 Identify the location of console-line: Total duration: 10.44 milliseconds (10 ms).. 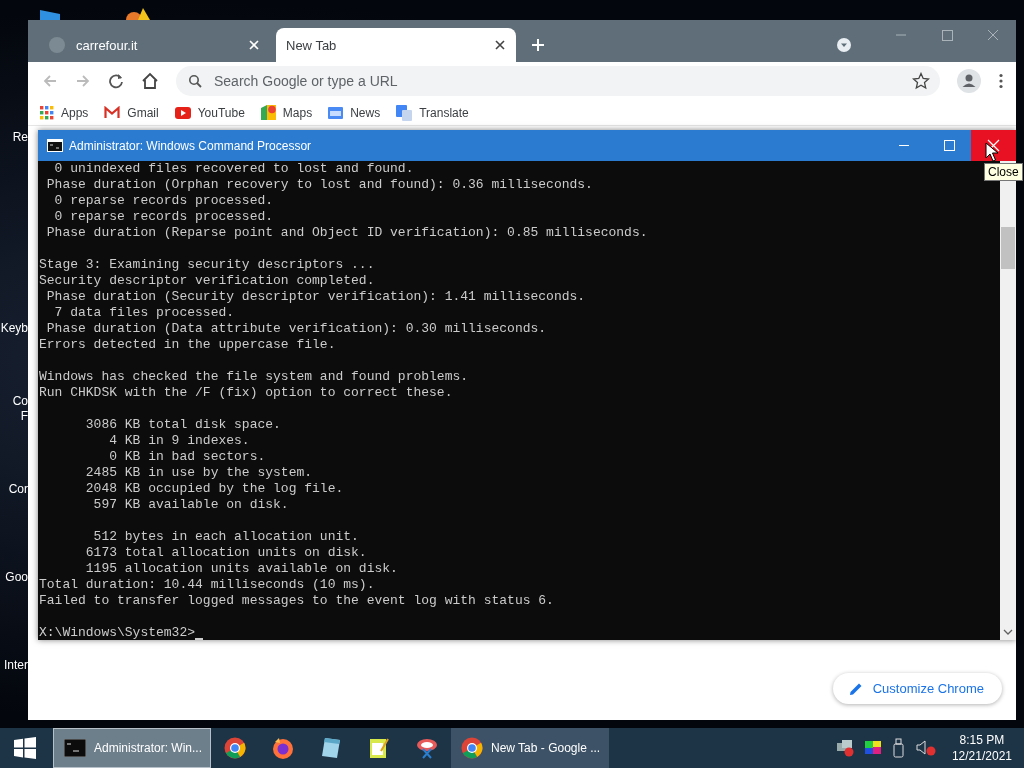
(207, 585).